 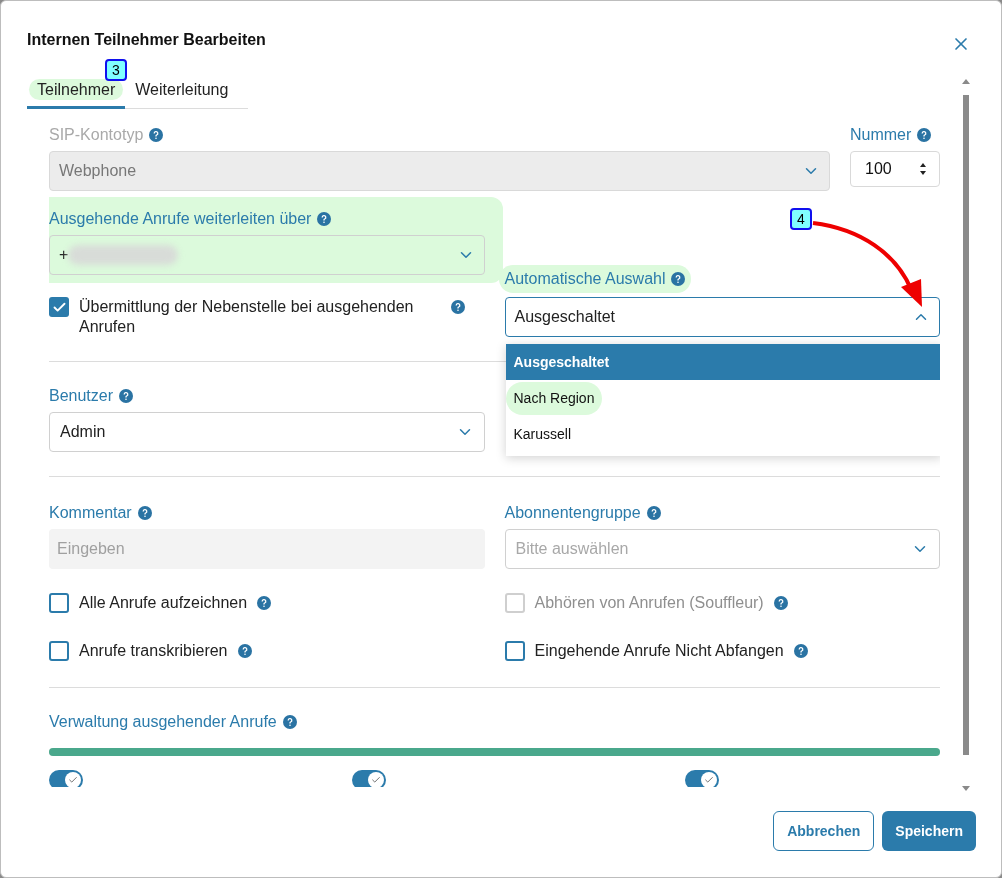 What do you see at coordinates (923, 169) in the screenshot?
I see `spinner-icon` at bounding box center [923, 169].